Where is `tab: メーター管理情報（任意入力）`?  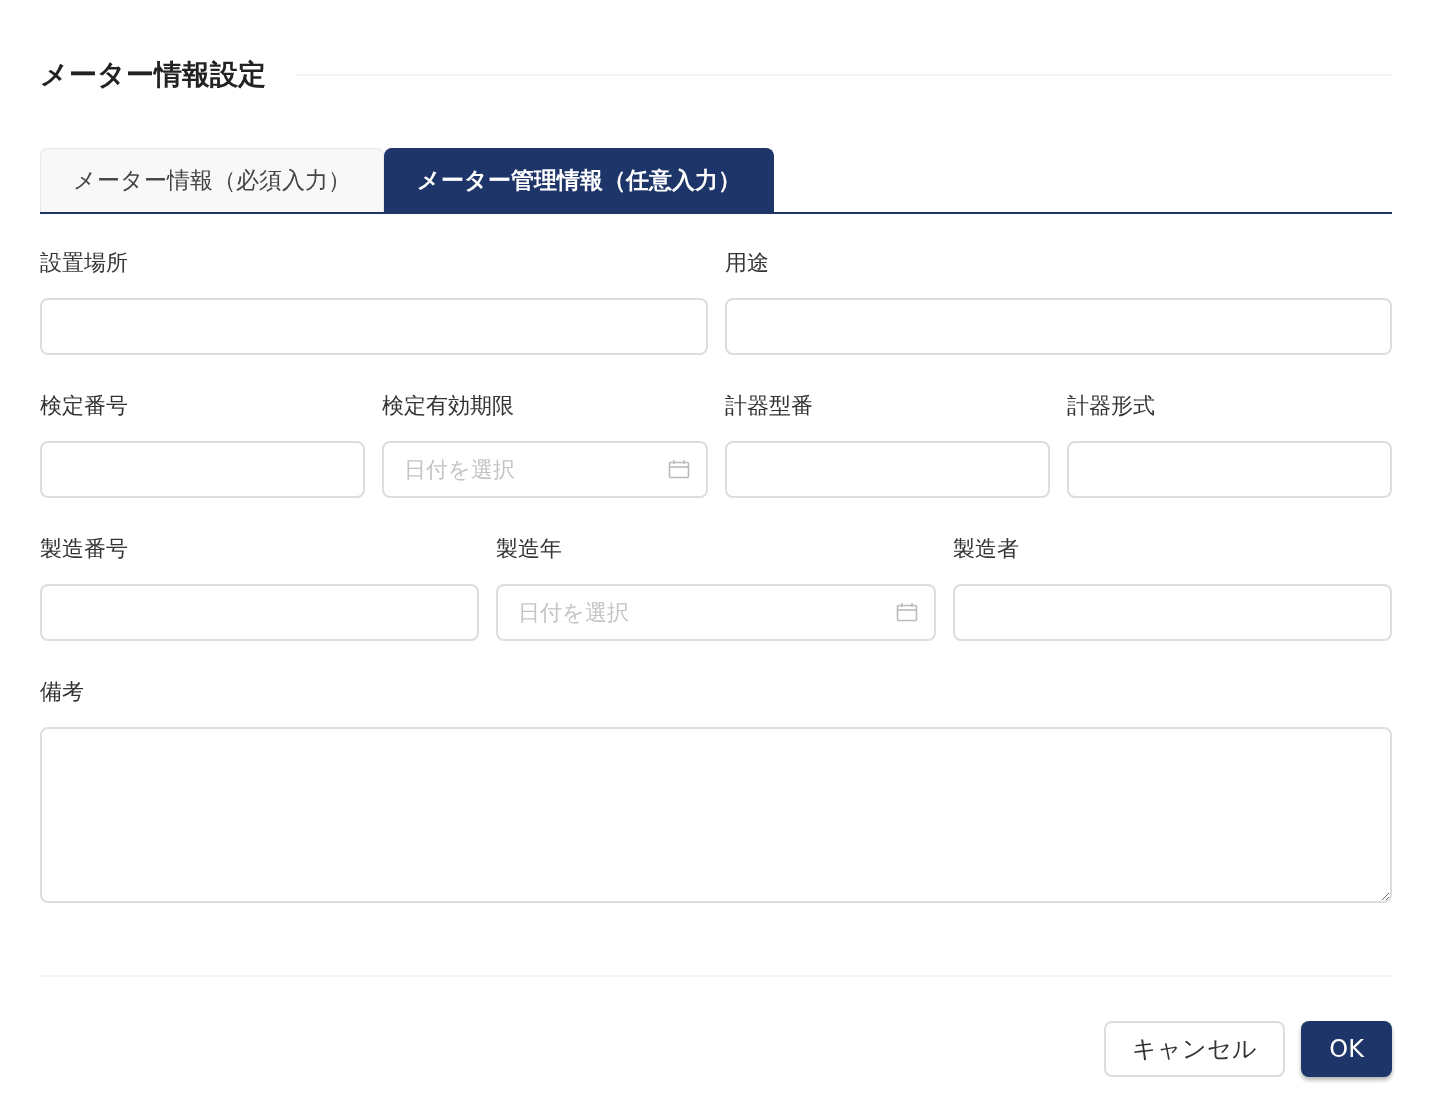
tab: メーター管理情報（任意入力） is located at coordinates (579, 180).